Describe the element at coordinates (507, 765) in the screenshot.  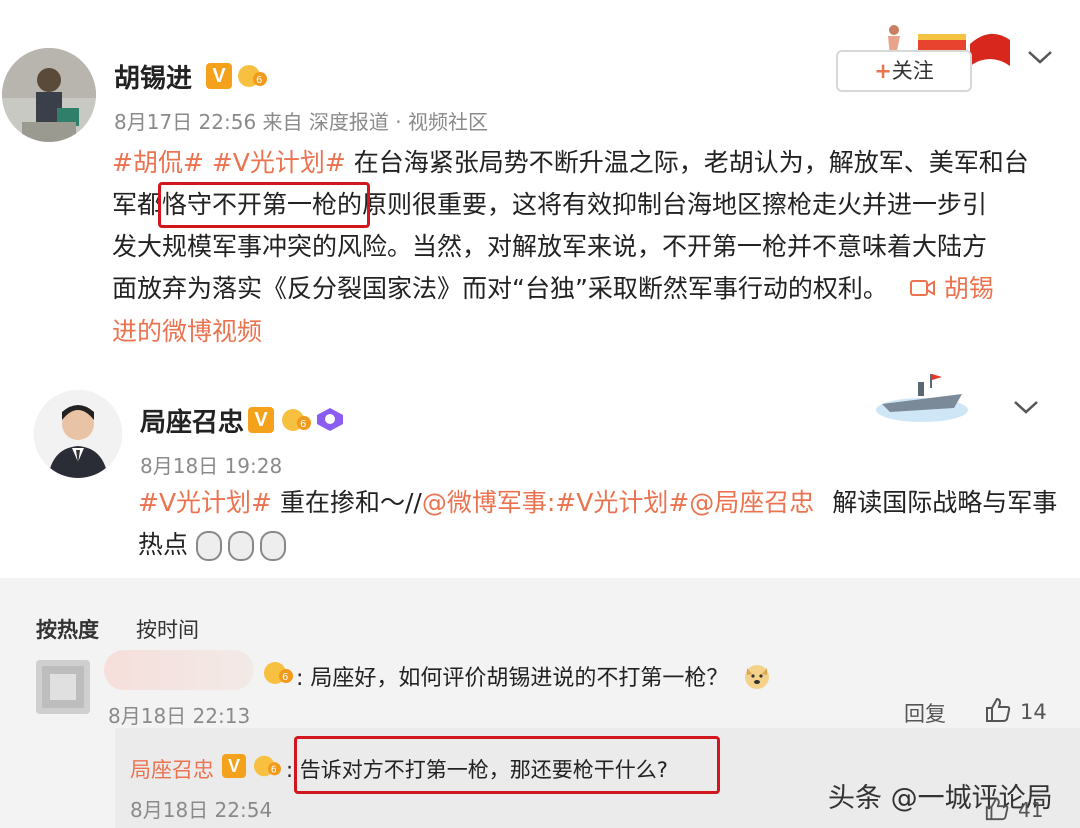
I see `reply-highlight-box` at that location.